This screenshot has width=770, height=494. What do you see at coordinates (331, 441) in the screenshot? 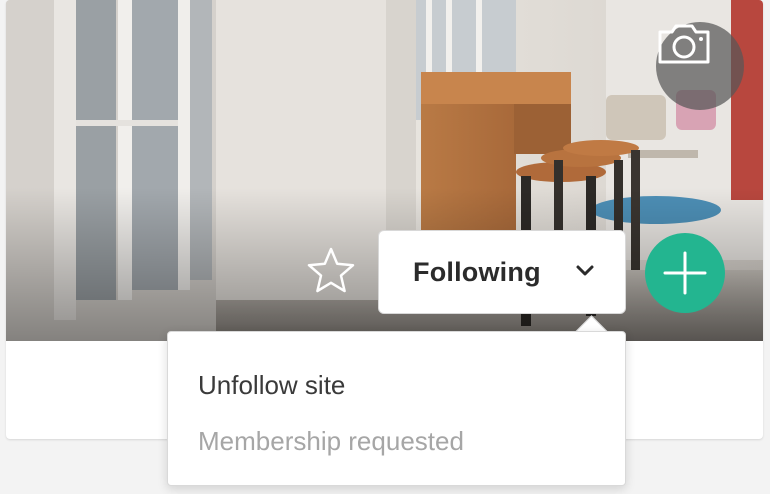
I see `menu-item-membership-requested: Membership requested` at bounding box center [331, 441].